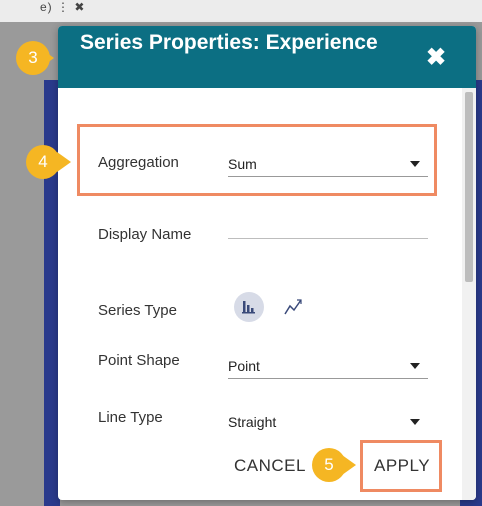  Describe the element at coordinates (43, 162) in the screenshot. I see `step-4-badge: 4` at that location.